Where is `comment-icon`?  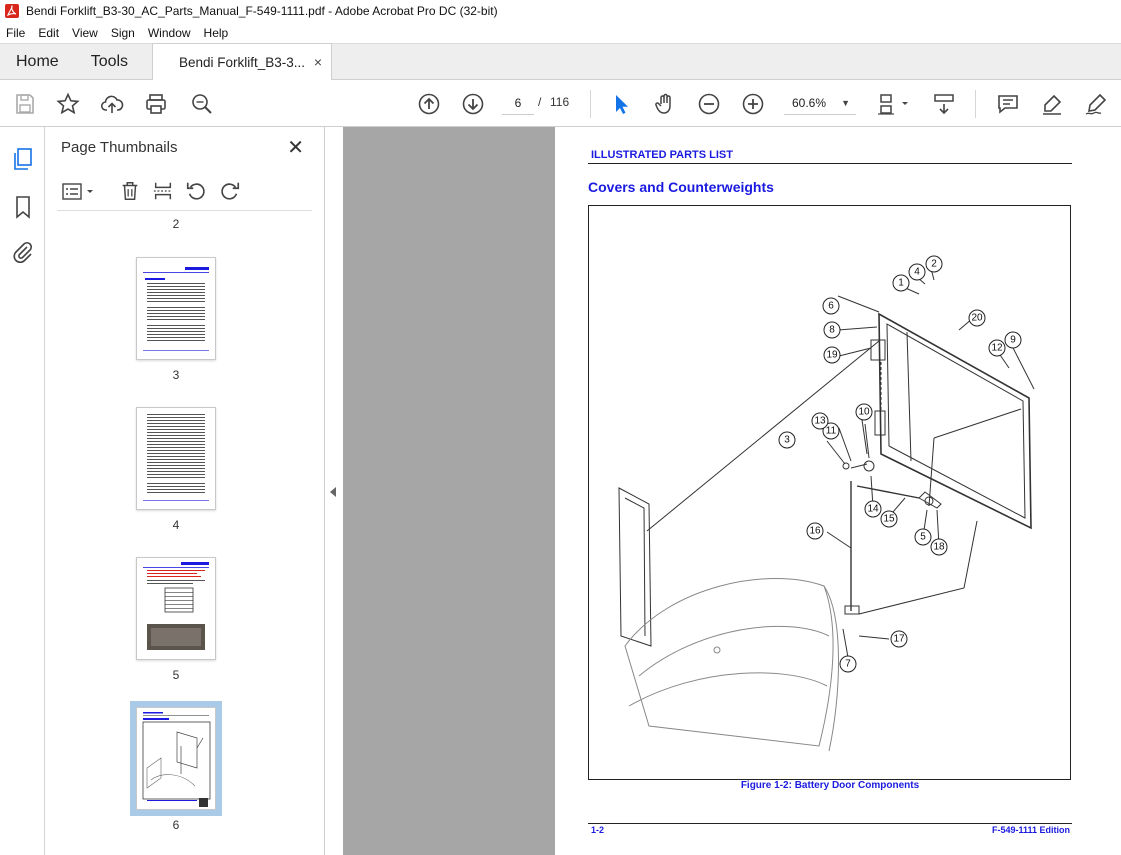
comment-icon is located at coordinates (1008, 104).